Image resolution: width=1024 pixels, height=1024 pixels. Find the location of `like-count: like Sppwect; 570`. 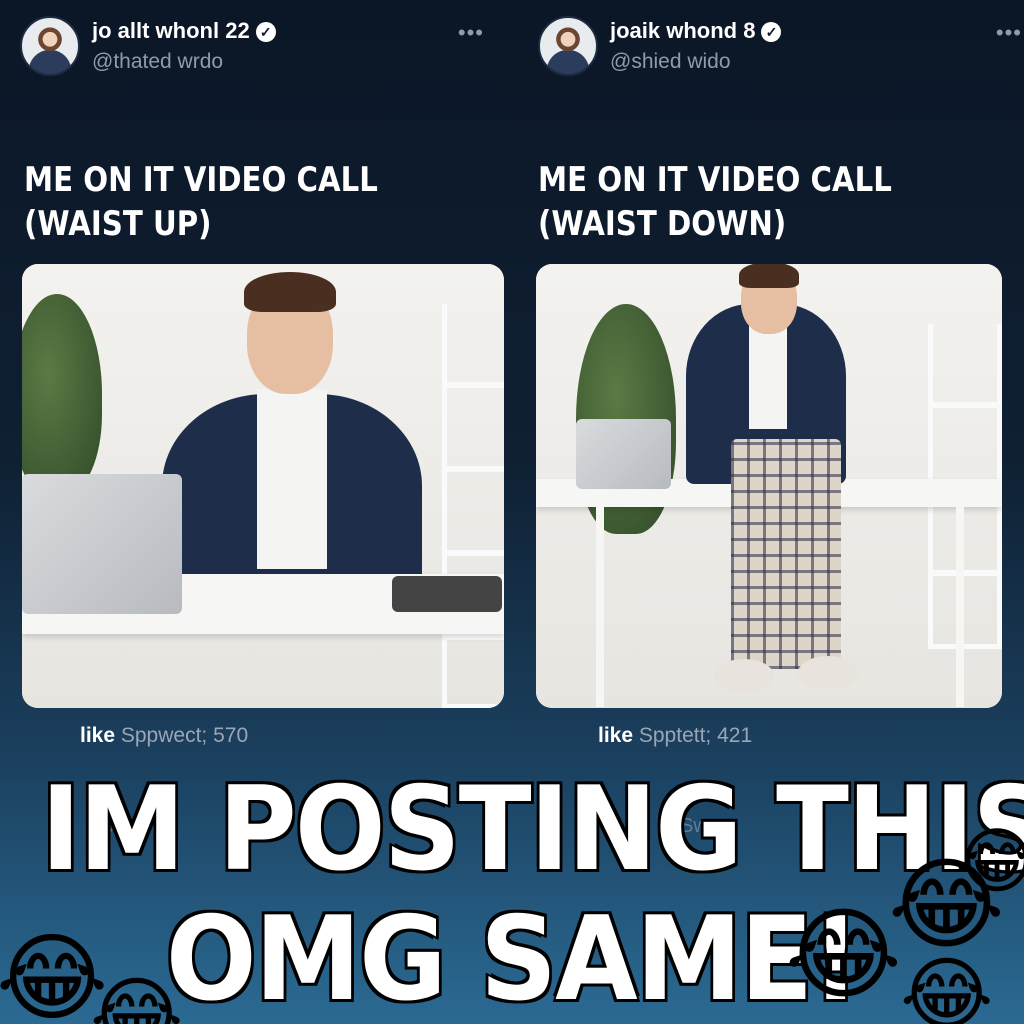

like-count: like Sppwect; 570 is located at coordinates (164, 736).